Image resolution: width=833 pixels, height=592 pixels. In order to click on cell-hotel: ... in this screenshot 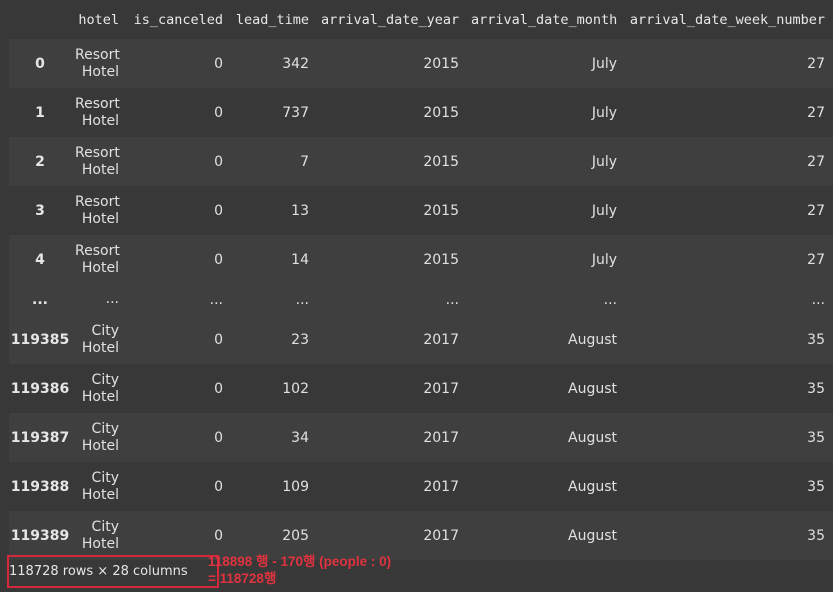, I will do `click(112, 299)`.